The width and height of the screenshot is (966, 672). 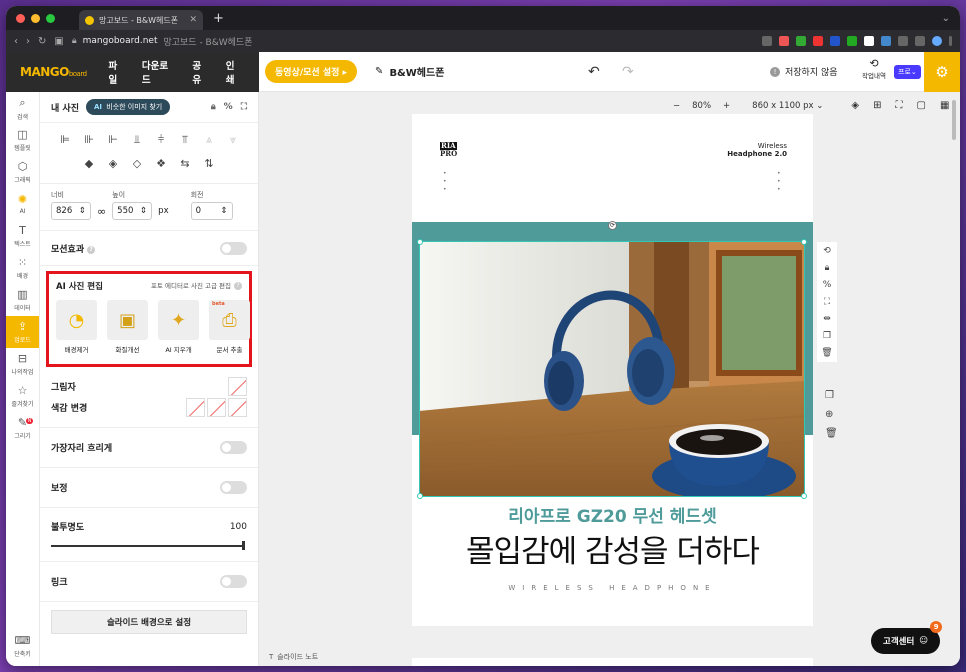 What do you see at coordinates (612, 514) in the screenshot?
I see `headline-subtitle: 리아프로 GZ20 무선 헤드셋` at bounding box center [612, 514].